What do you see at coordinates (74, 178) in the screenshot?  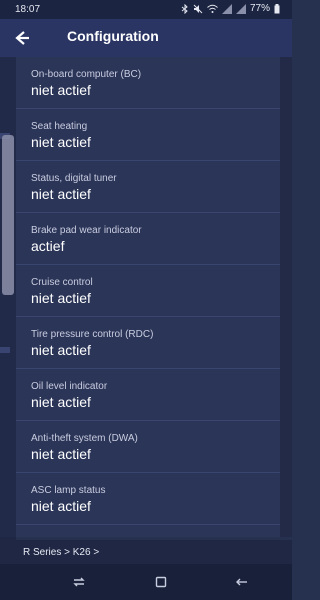 I see `item-label: Status, digital tuner` at bounding box center [74, 178].